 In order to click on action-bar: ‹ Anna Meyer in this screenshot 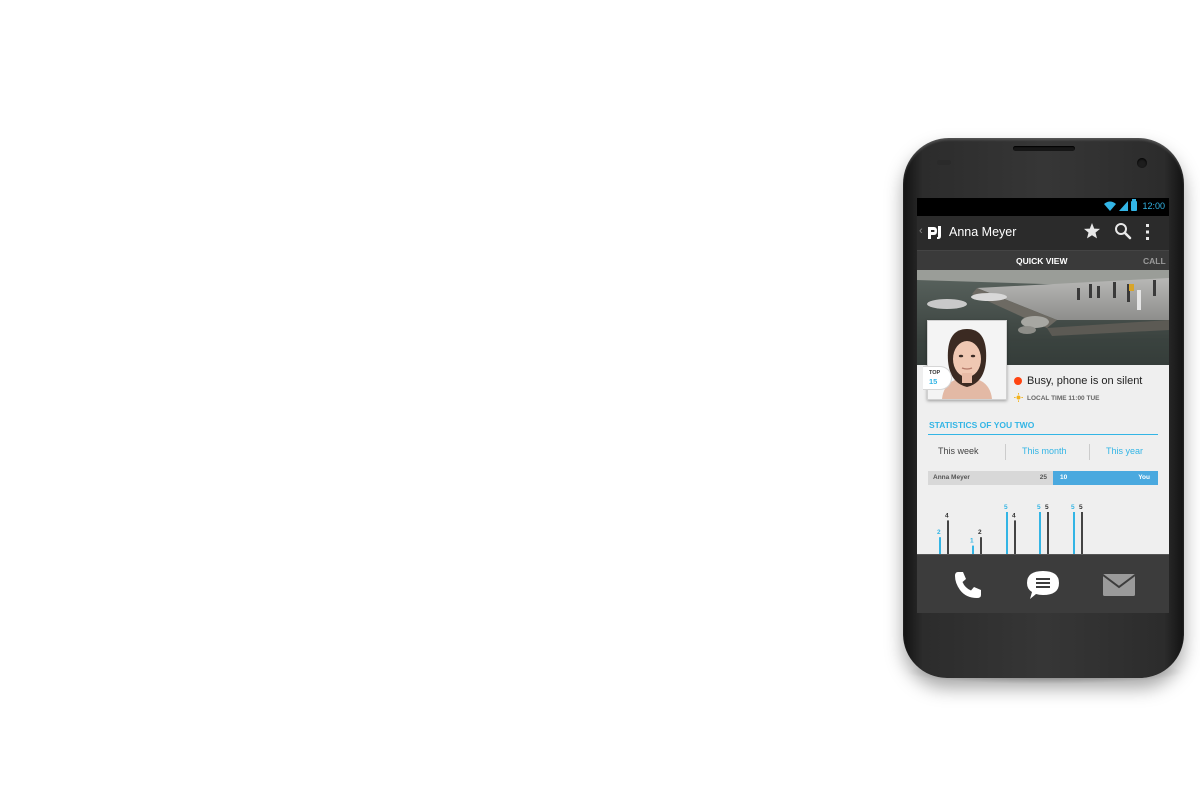, I will do `click(1043, 233)`.